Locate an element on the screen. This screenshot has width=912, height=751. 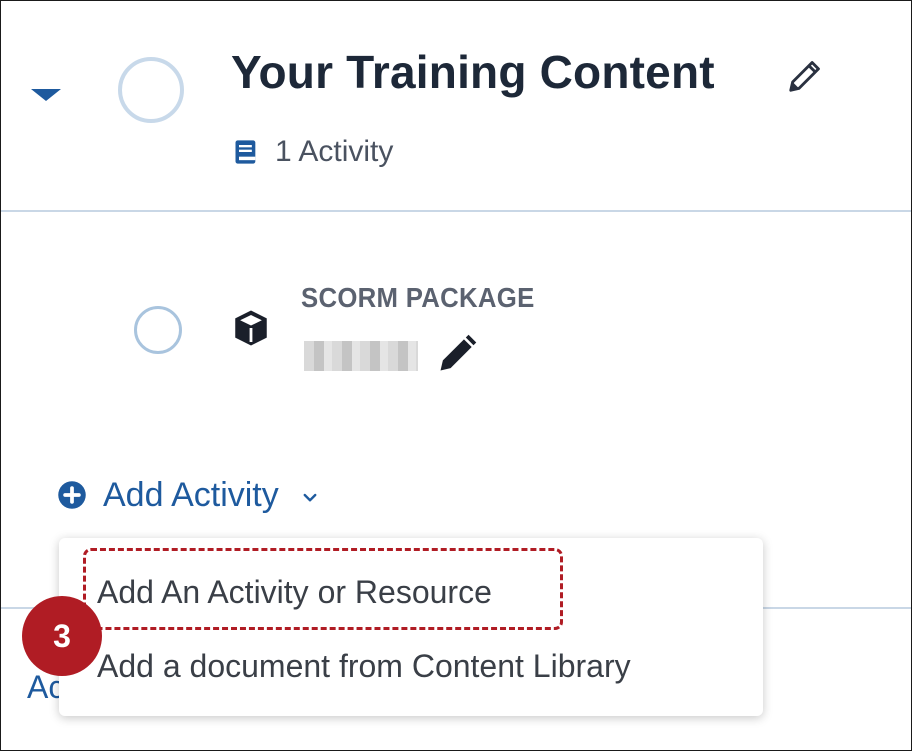
menu-item-add-document-from-content-library: Add a document from Content Library is located at coordinates (364, 666).